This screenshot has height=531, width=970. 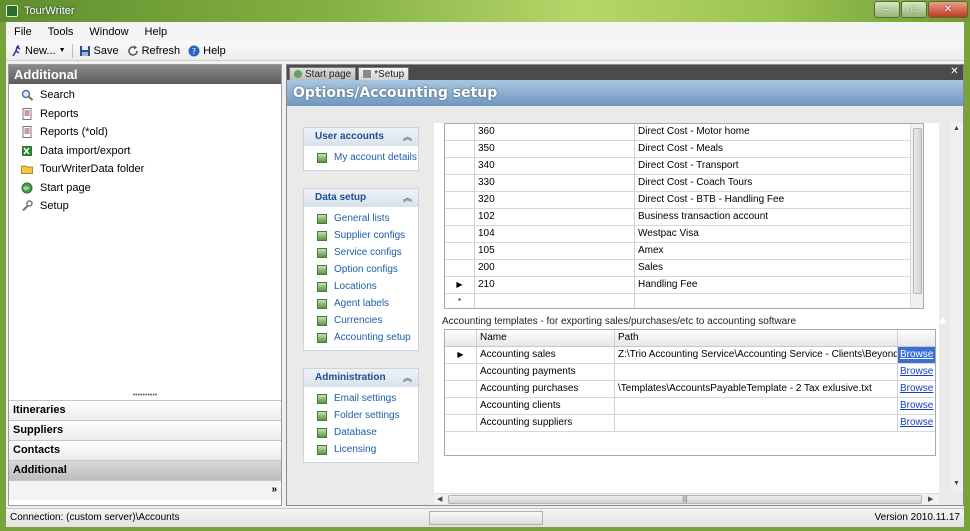 I want to click on new-row-marker: *, so click(x=460, y=301).